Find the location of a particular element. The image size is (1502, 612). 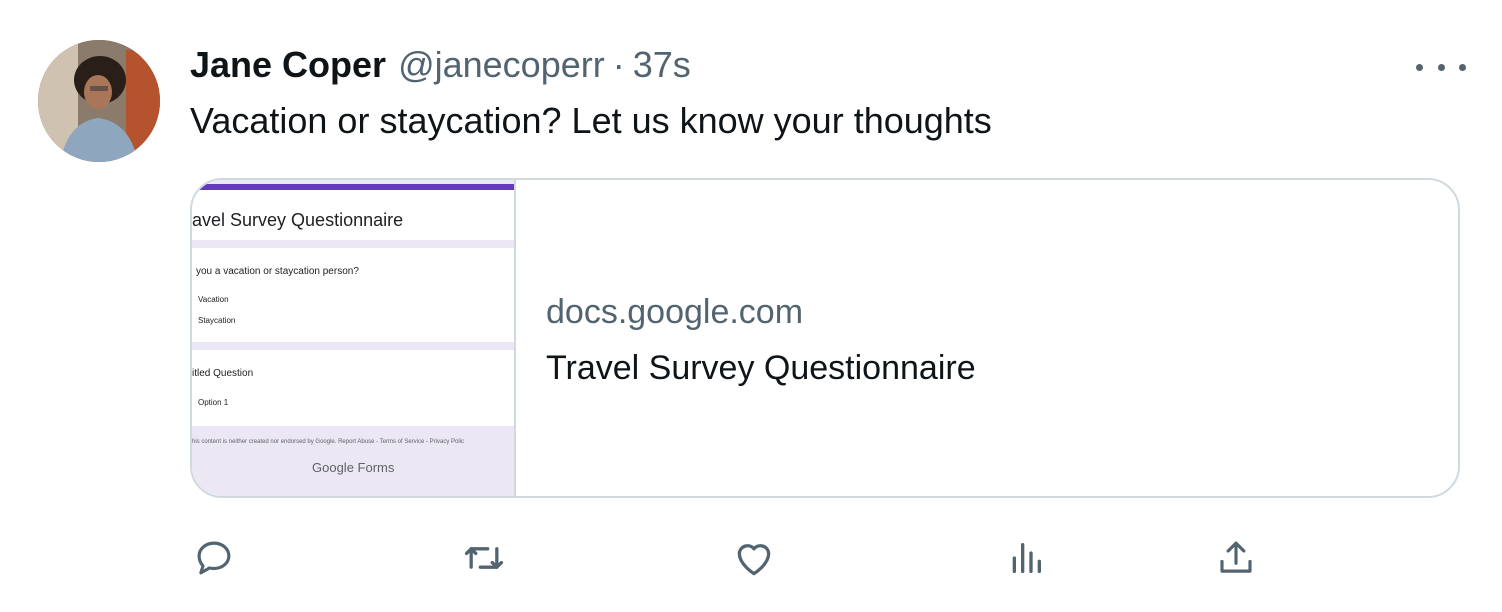

avatar-image is located at coordinates (99, 101).